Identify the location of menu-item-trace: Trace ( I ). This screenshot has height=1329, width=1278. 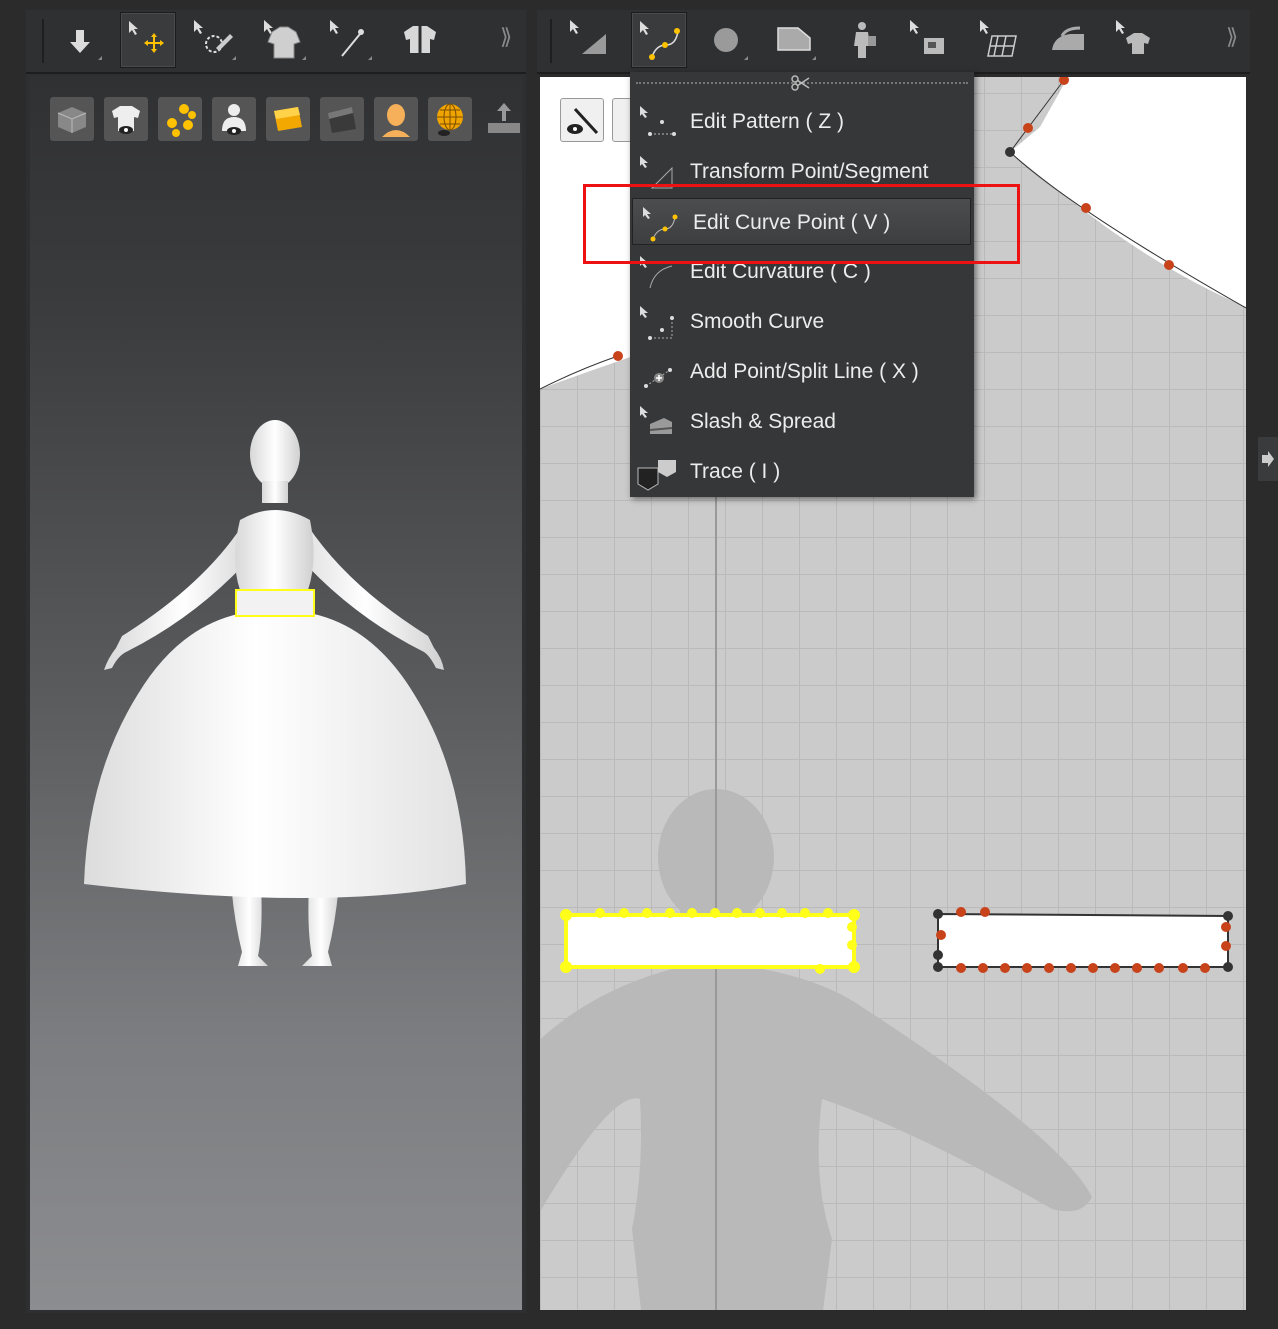
(802, 473).